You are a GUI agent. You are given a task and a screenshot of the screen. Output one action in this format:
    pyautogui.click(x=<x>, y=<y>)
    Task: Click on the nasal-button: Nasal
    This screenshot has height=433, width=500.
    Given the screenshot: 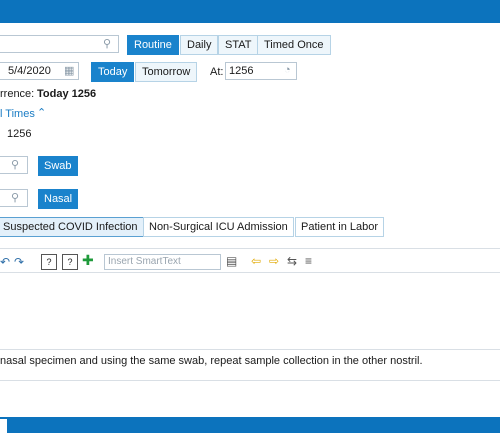 What is the action you would take?
    pyautogui.click(x=58, y=199)
    